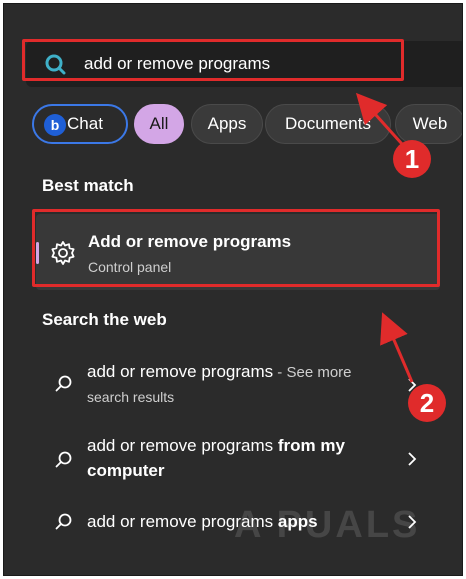 The width and height of the screenshot is (466, 579). What do you see at coordinates (327, 525) in the screenshot?
I see `watermark-text: A PUALS` at bounding box center [327, 525].